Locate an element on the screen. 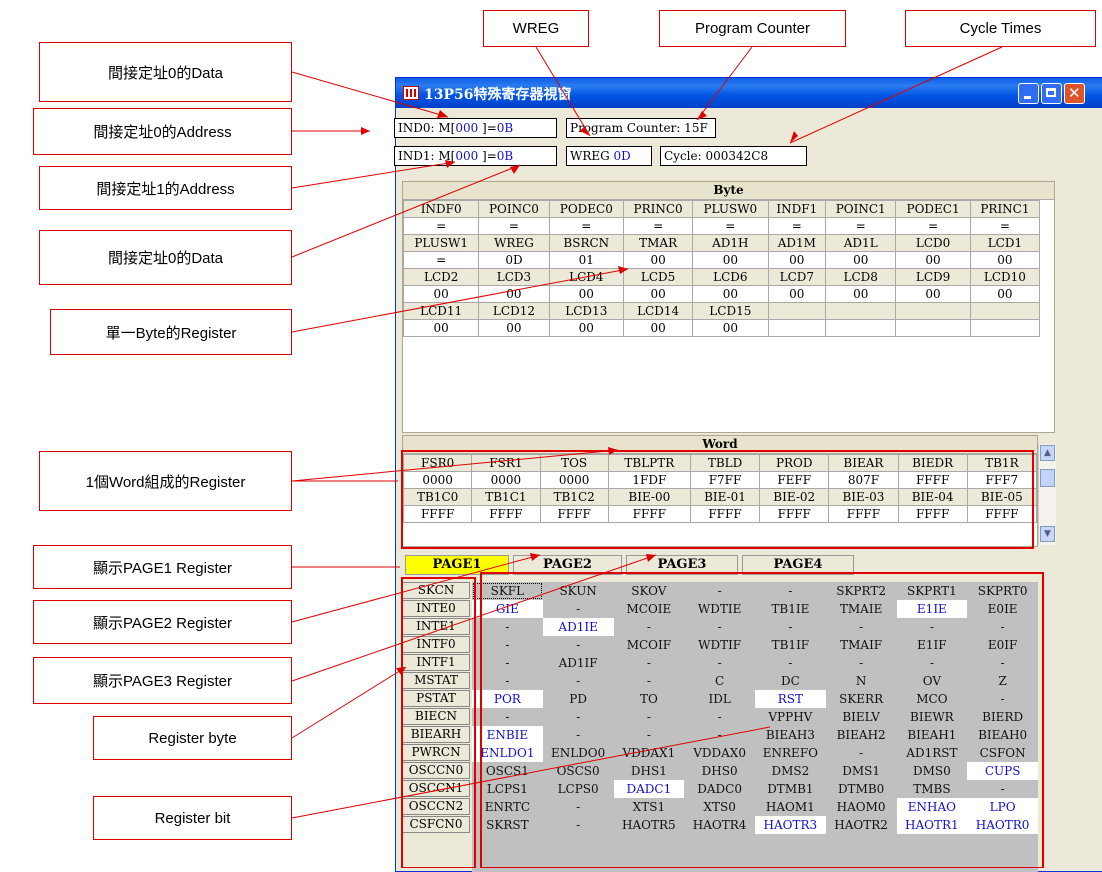  register-bit-cell: DMS0 is located at coordinates (932, 771).